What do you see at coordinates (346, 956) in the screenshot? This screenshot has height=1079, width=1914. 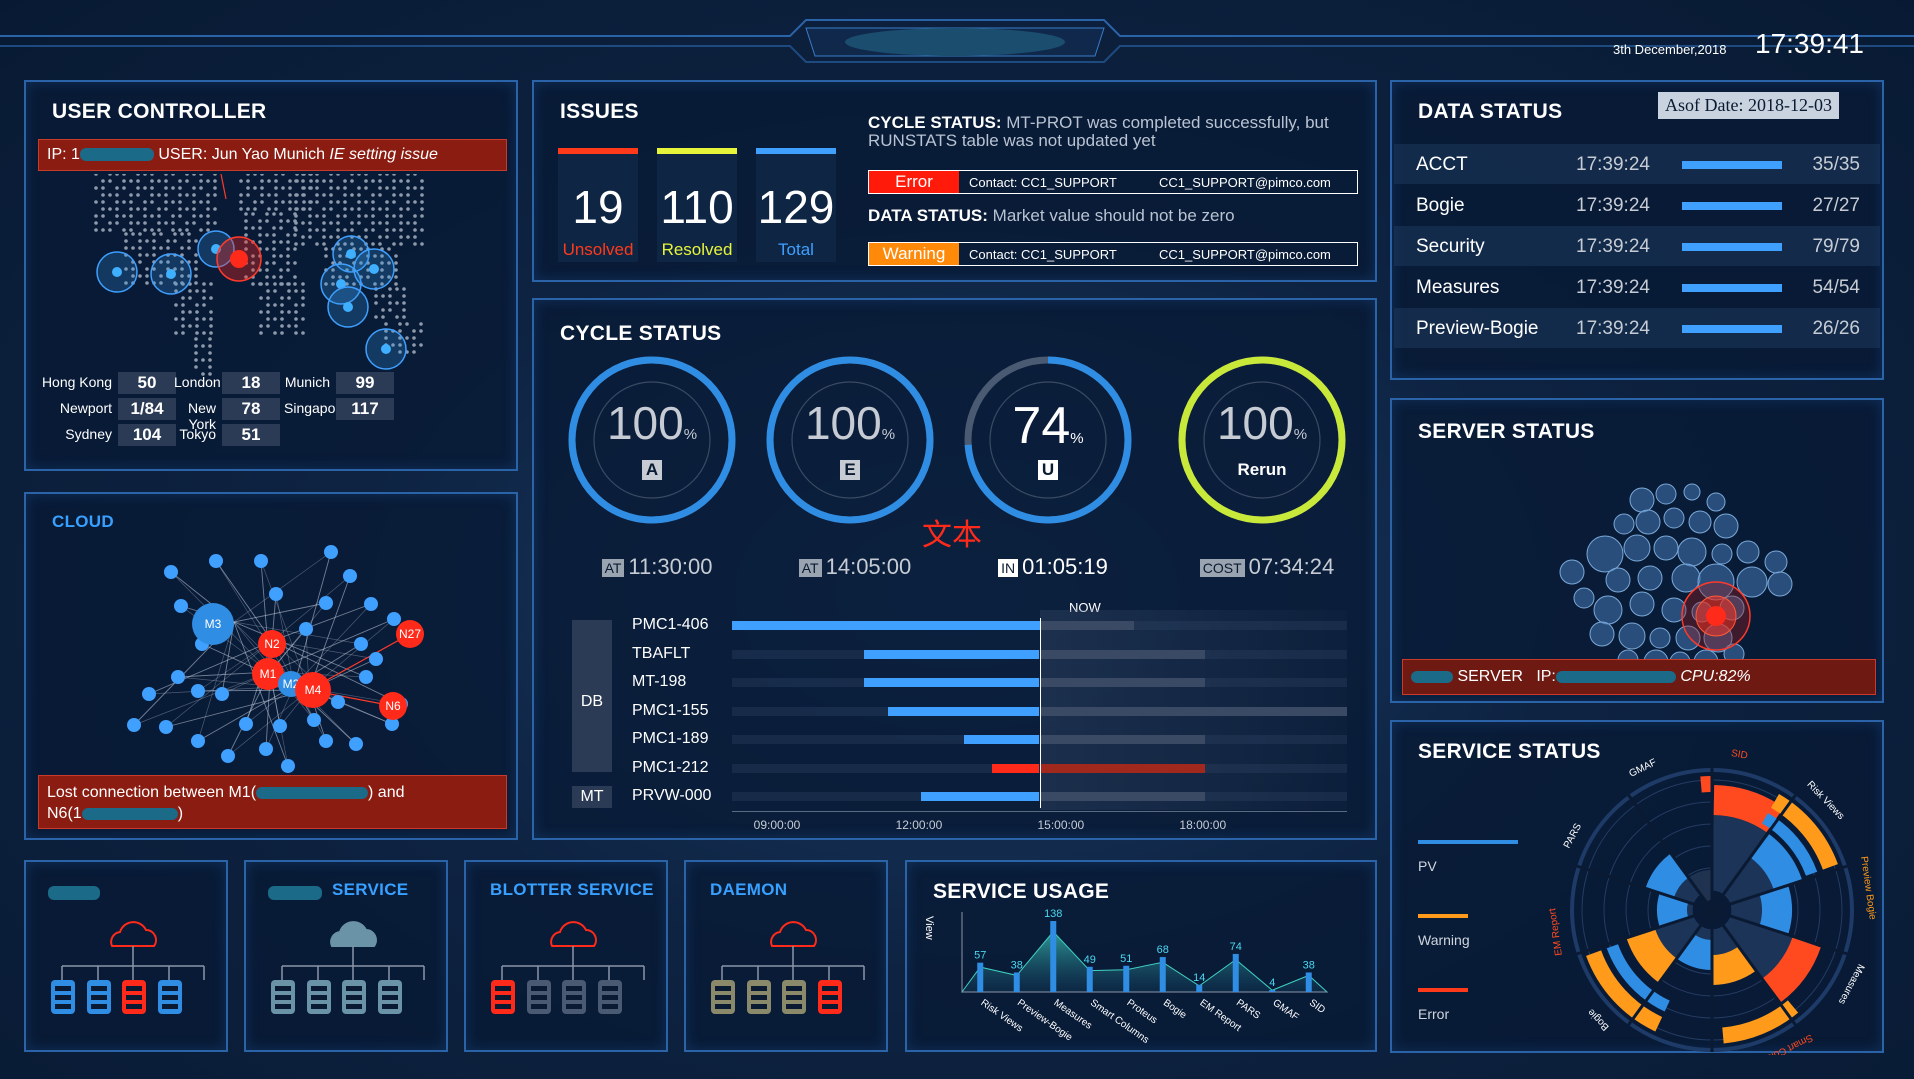 I see `service-card: SERVICE` at bounding box center [346, 956].